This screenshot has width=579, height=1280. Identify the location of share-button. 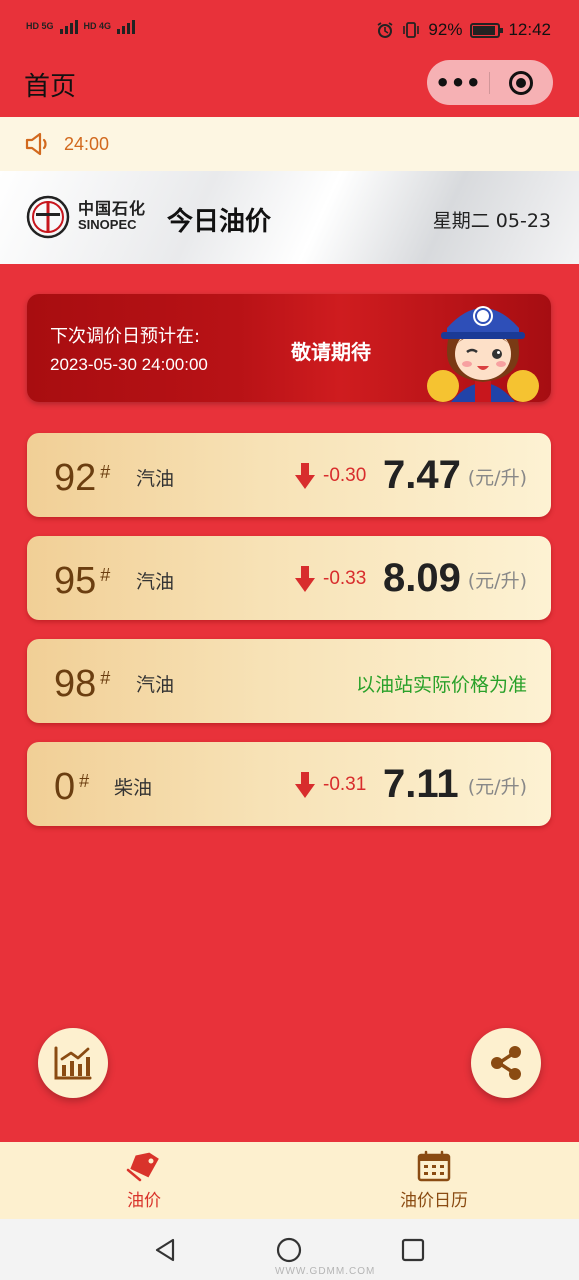
(506, 1063).